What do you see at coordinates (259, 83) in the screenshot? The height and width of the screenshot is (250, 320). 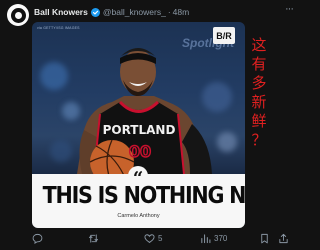 I see `overlay-char: 多` at bounding box center [259, 83].